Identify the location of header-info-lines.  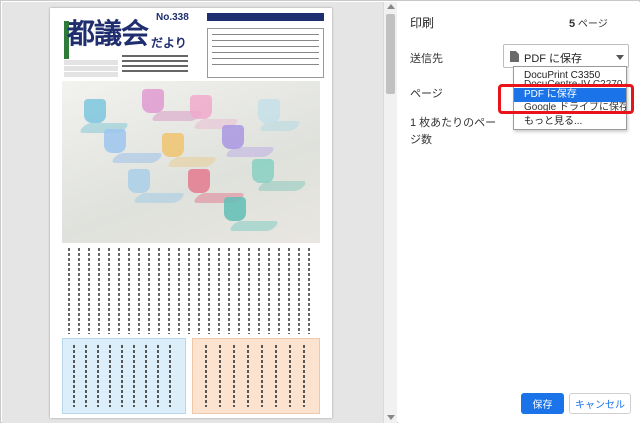
(155, 65).